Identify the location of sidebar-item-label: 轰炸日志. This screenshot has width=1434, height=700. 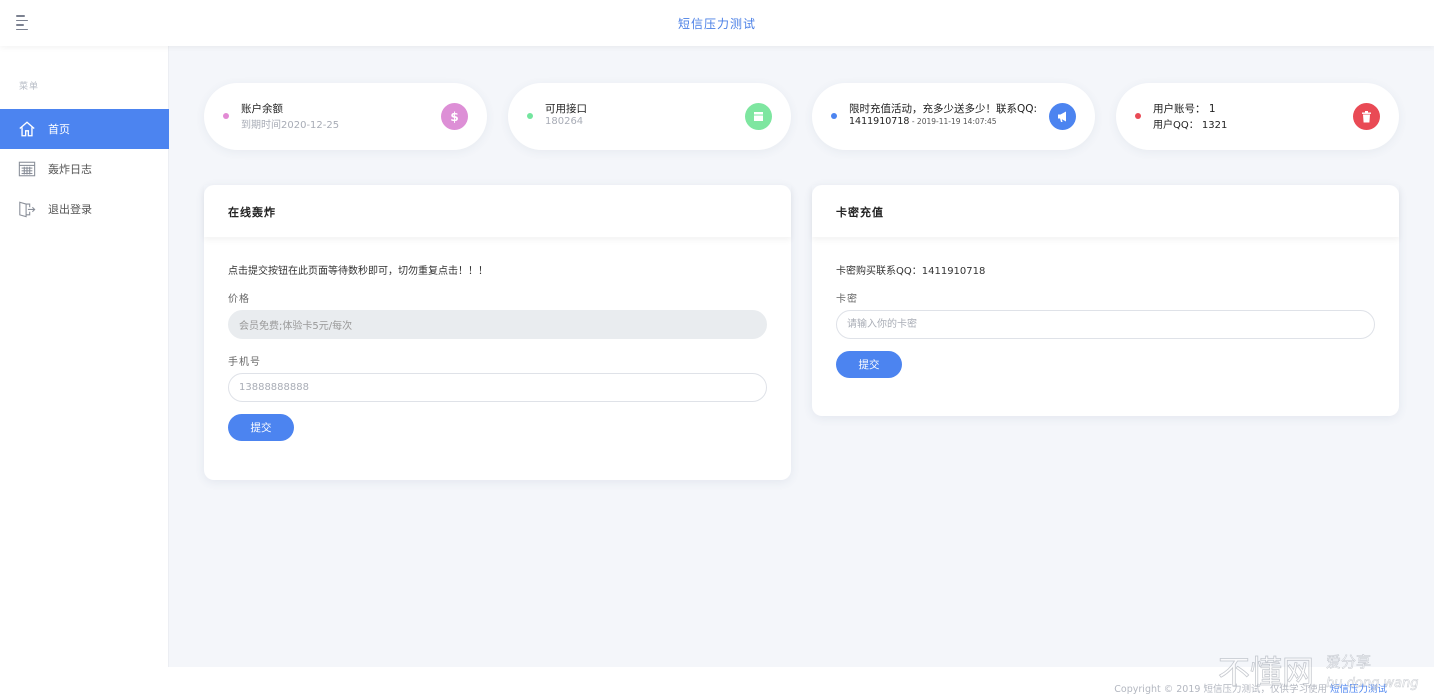
(70, 169).